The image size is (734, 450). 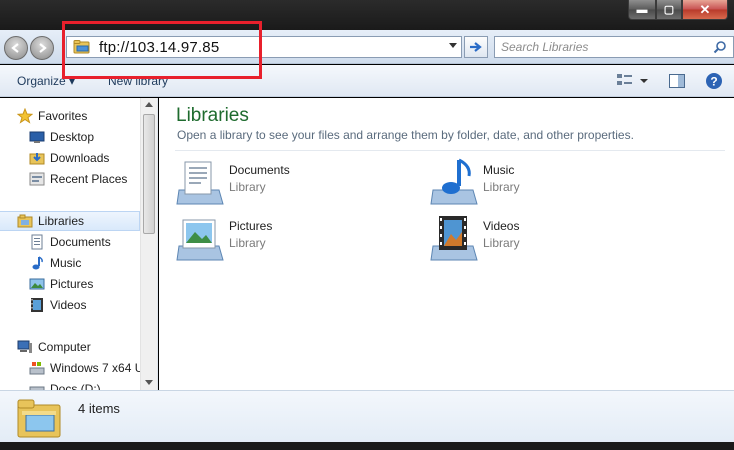 What do you see at coordinates (367, 446) in the screenshot?
I see `window-bottom-border` at bounding box center [367, 446].